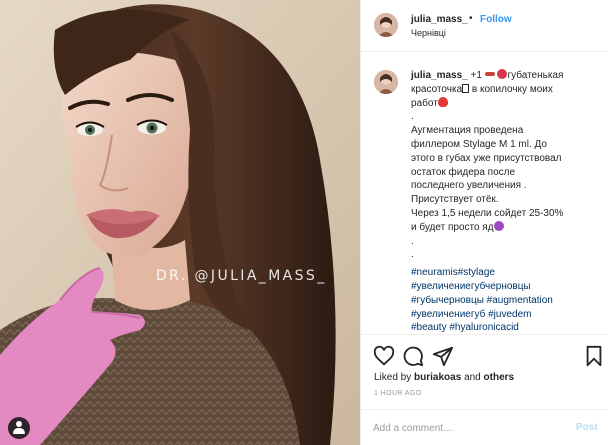 Image resolution: width=608 pixels, height=445 pixels. What do you see at coordinates (424, 103) in the screenshot?
I see `caption-text: работ` at bounding box center [424, 103].